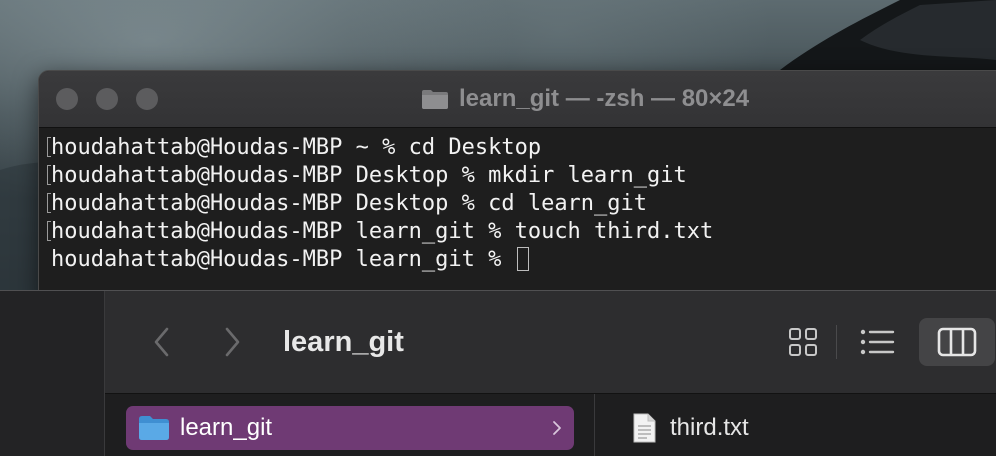 This screenshot has height=456, width=996. I want to click on forward-button, so click(233, 342).